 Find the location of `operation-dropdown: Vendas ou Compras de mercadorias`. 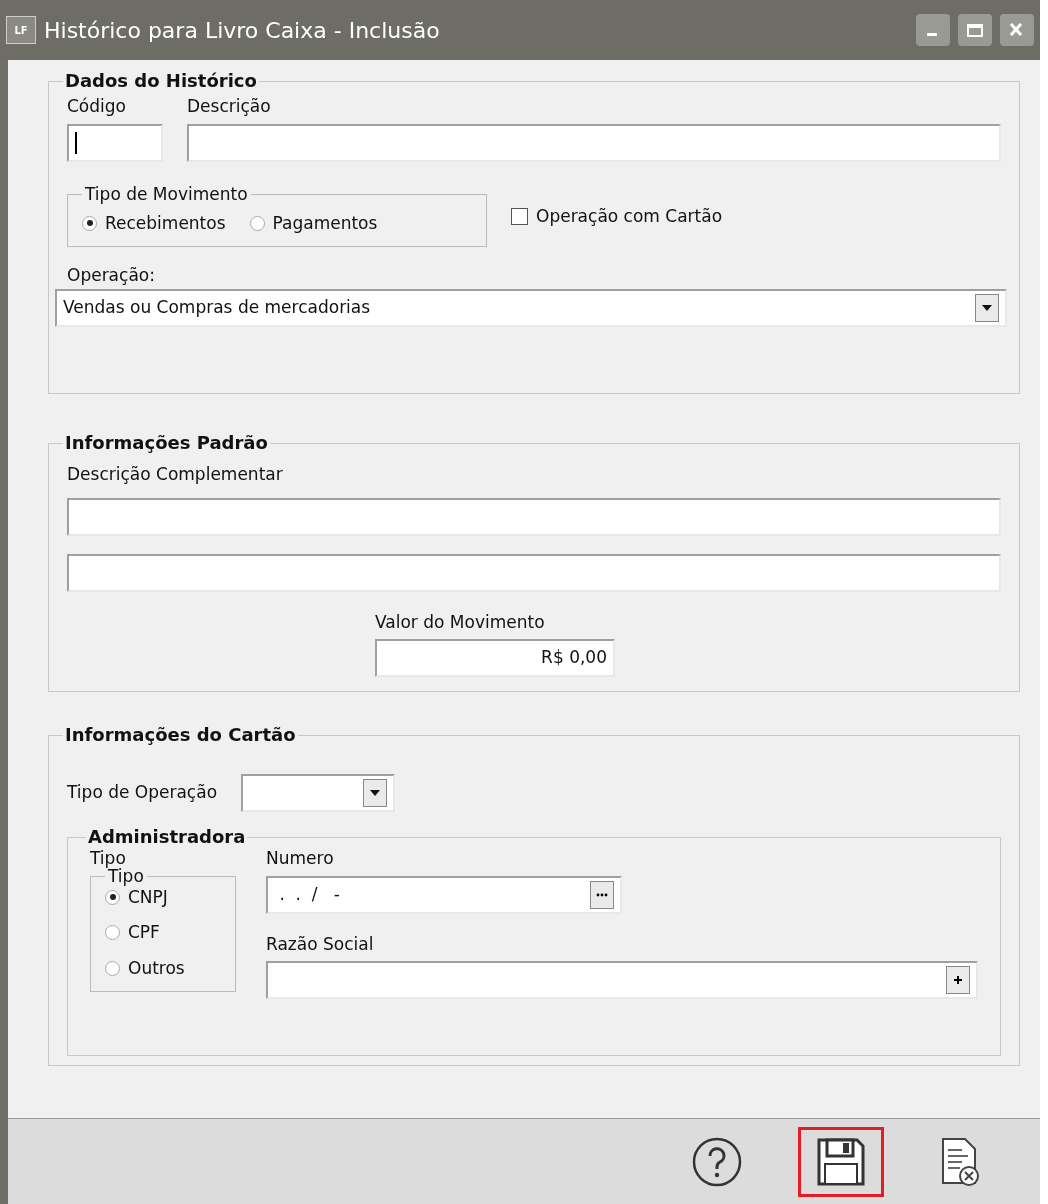

operation-dropdown: Vendas ou Compras de mercadorias is located at coordinates (531, 307).